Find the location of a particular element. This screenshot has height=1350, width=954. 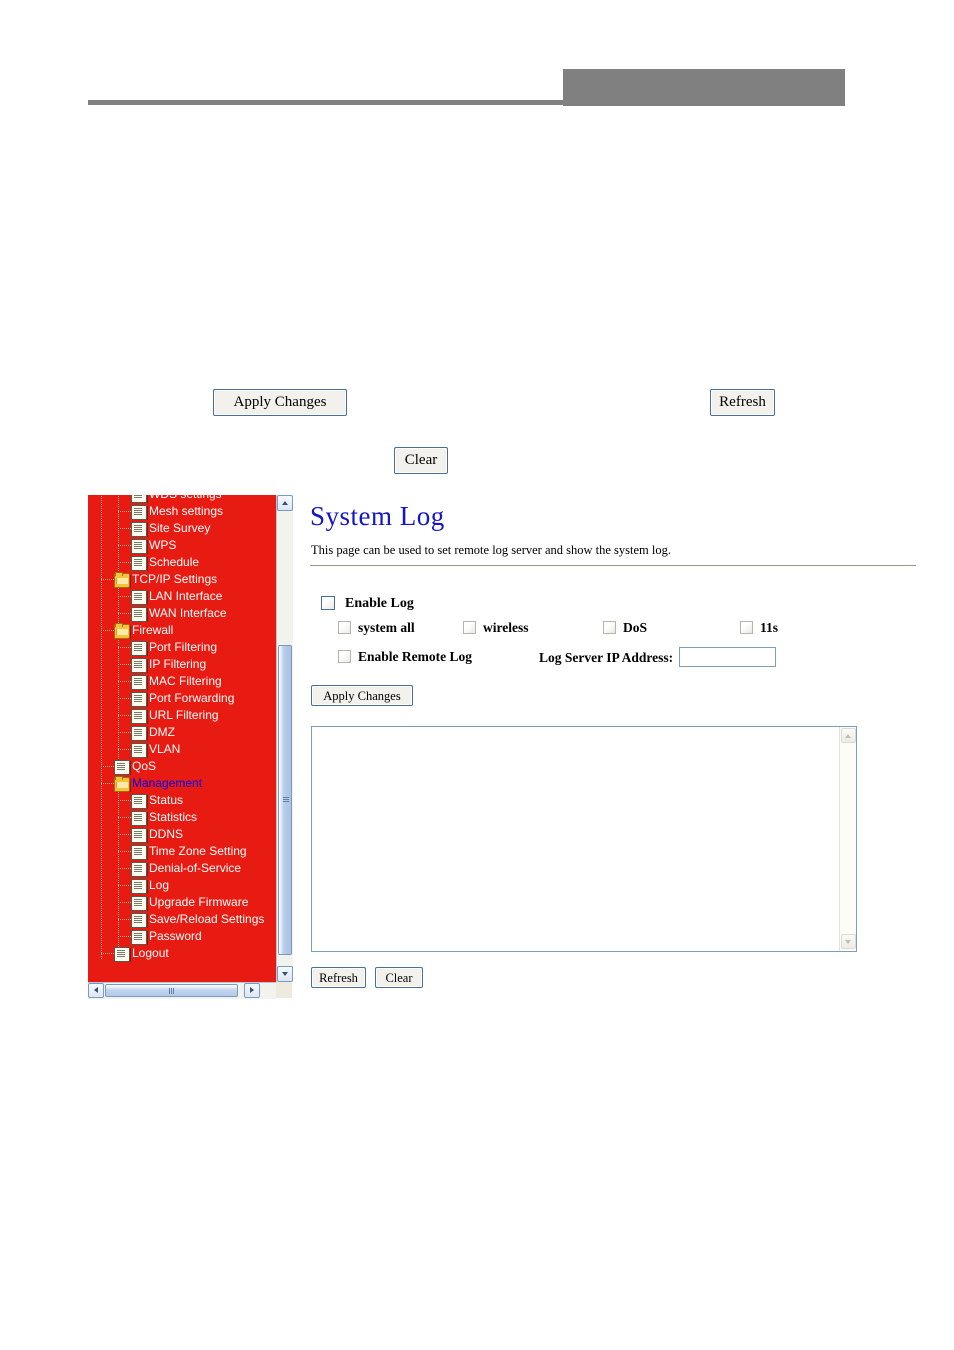

wireless-checkbox is located at coordinates (469, 627).